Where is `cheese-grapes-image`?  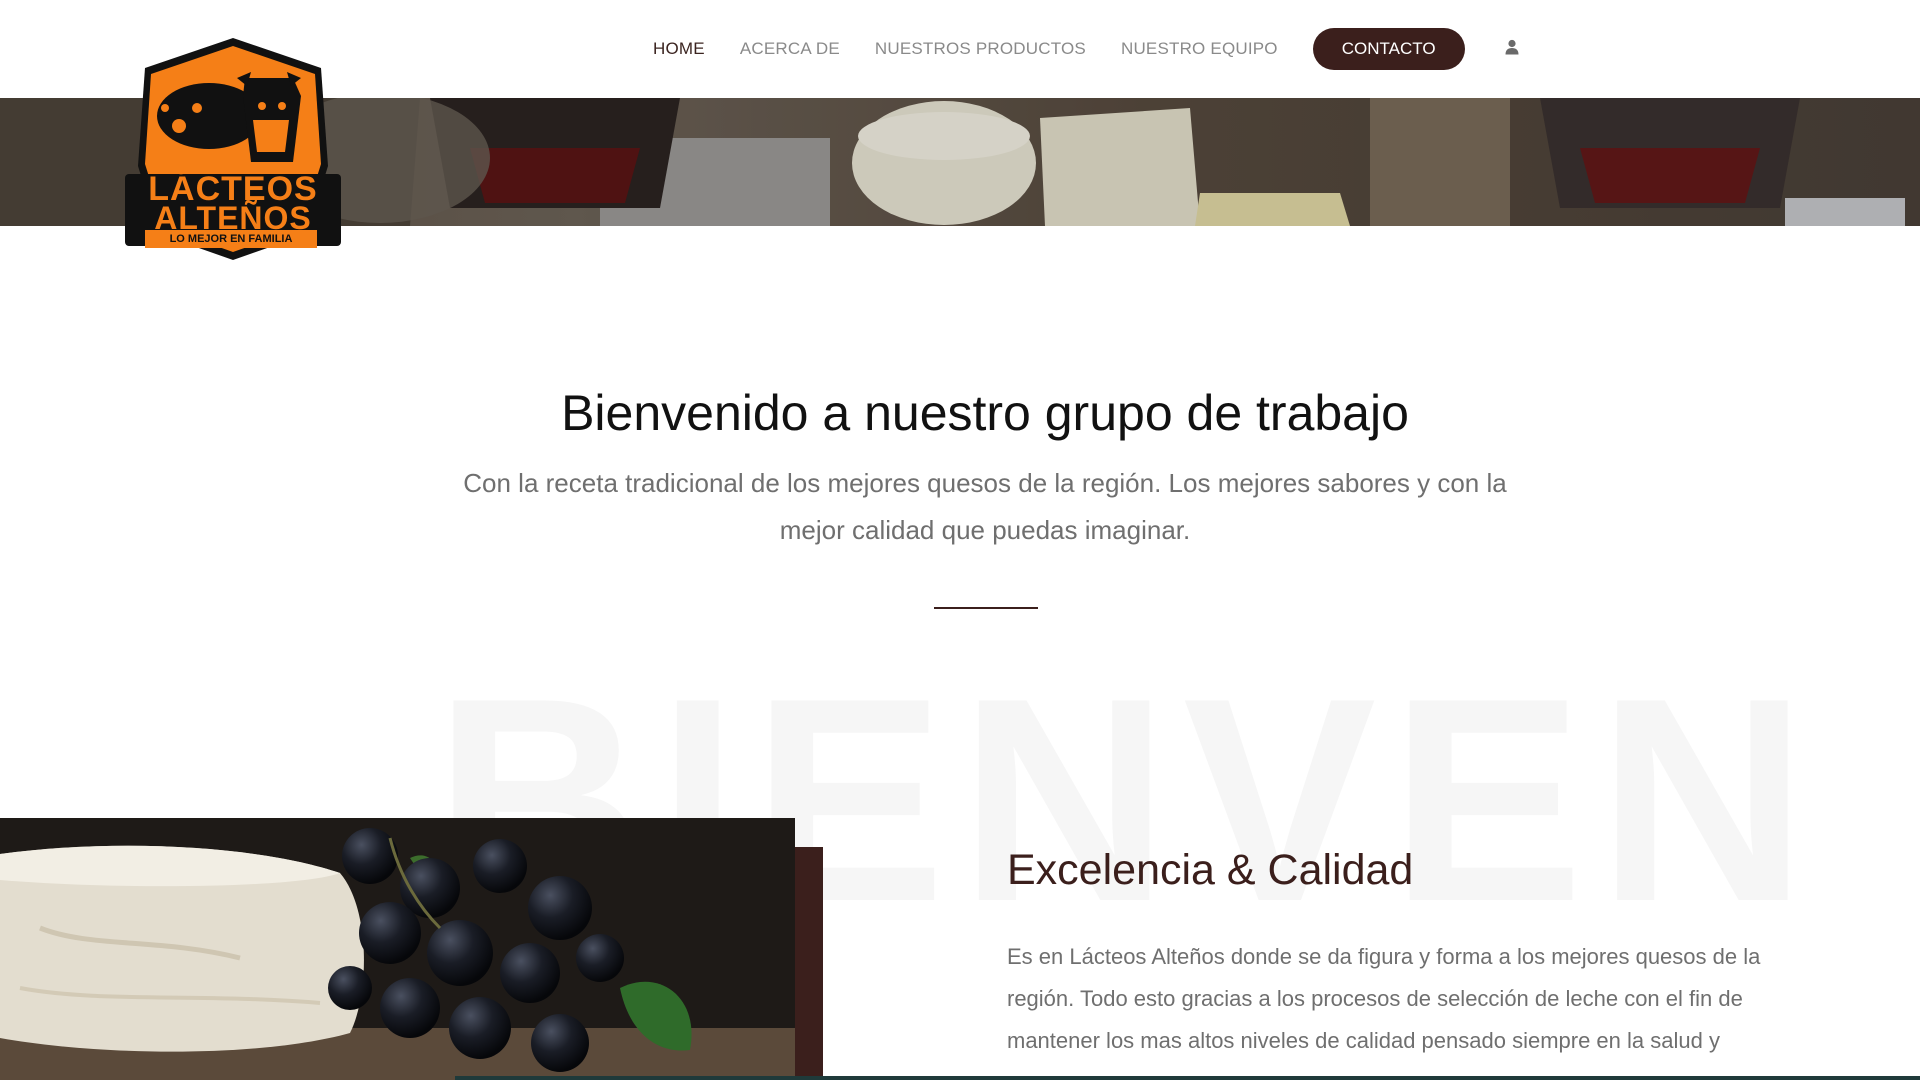 cheese-grapes-image is located at coordinates (397, 949).